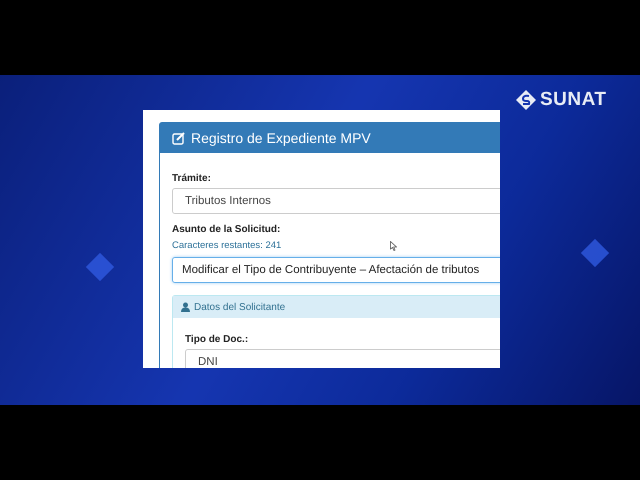 This screenshot has width=640, height=480. What do you see at coordinates (217, 339) in the screenshot?
I see `field-label: Tipo de Doc.:` at bounding box center [217, 339].